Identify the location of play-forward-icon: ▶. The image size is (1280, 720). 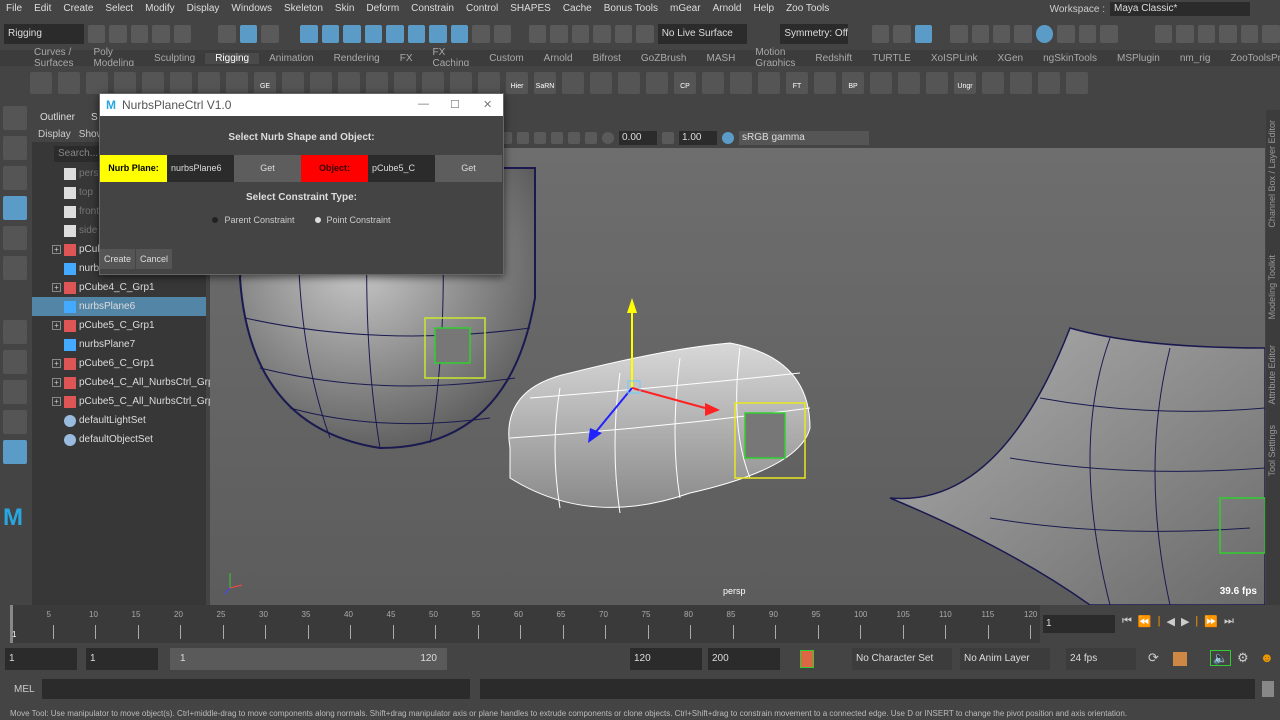
(1185, 621).